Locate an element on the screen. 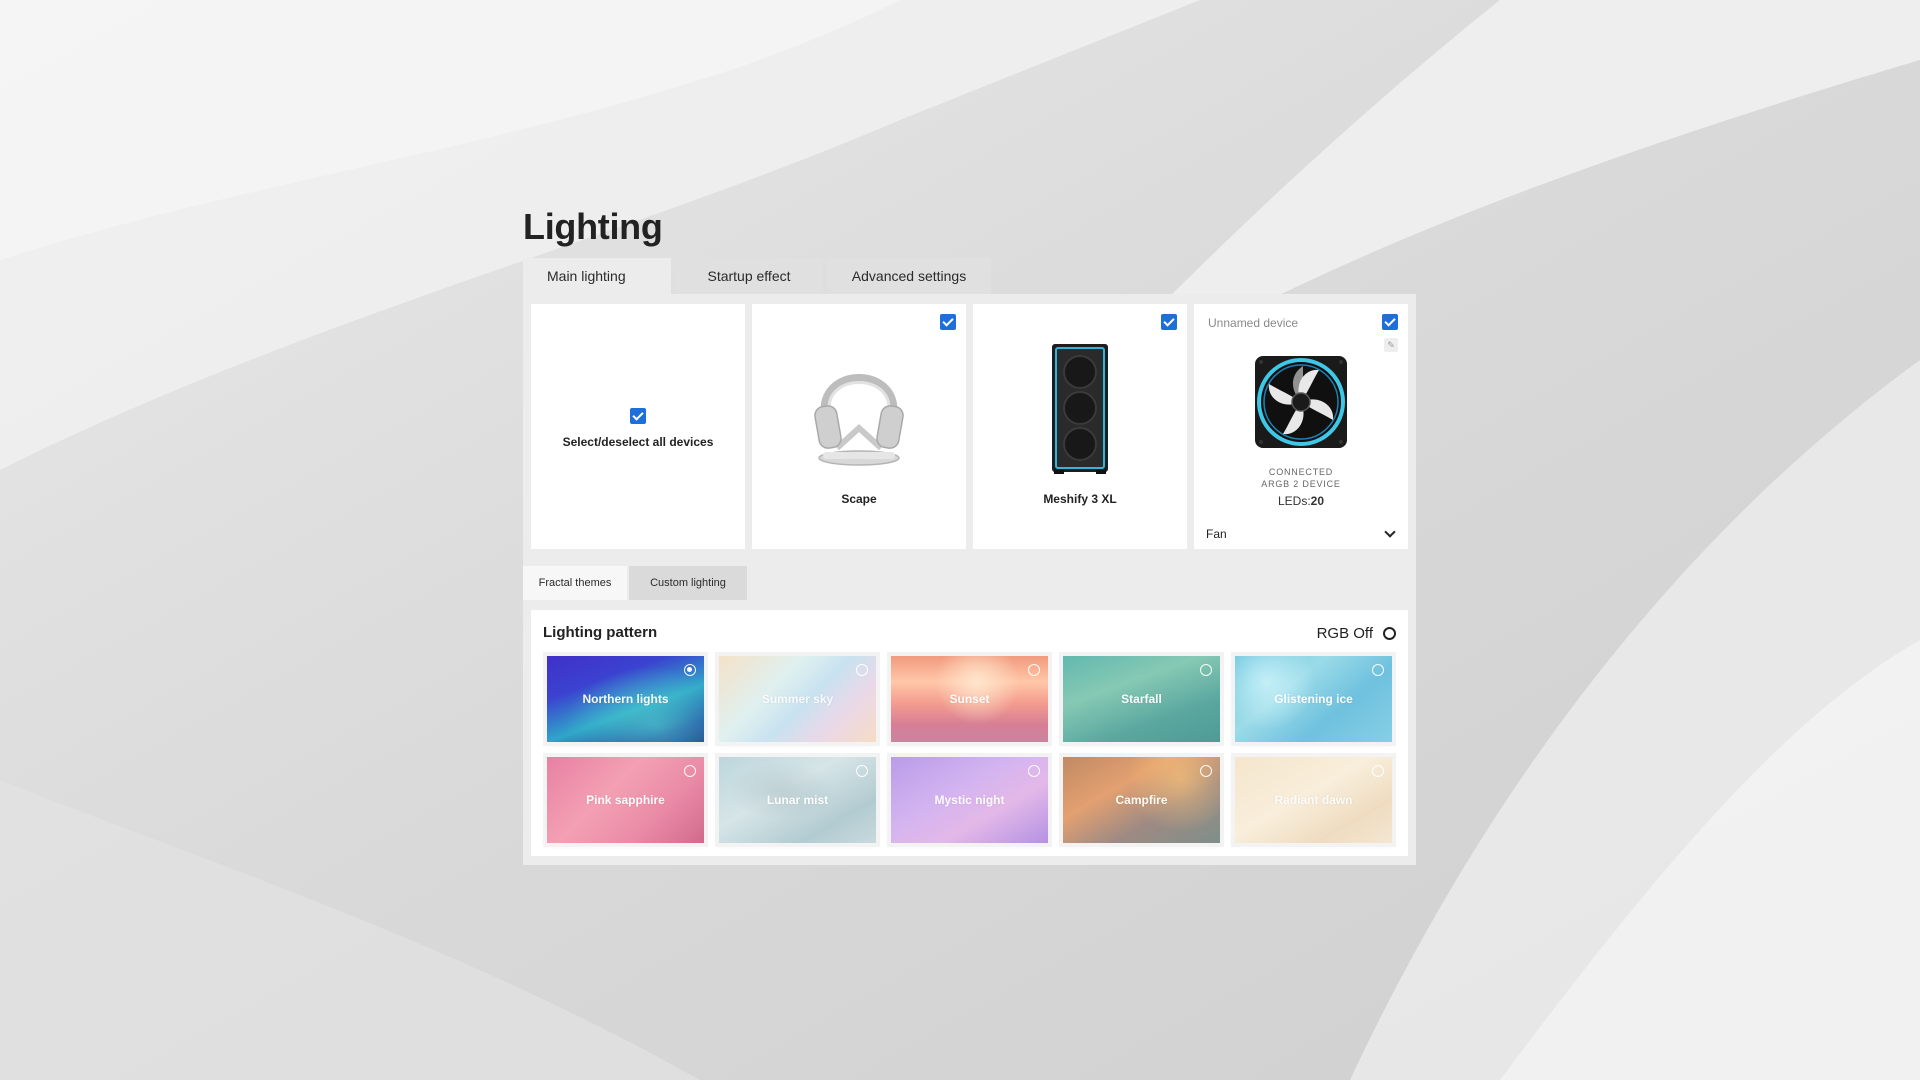 Image resolution: width=1920 pixels, height=1080 pixels. theme-glistening-ice: Glistening ice is located at coordinates (1313, 699).